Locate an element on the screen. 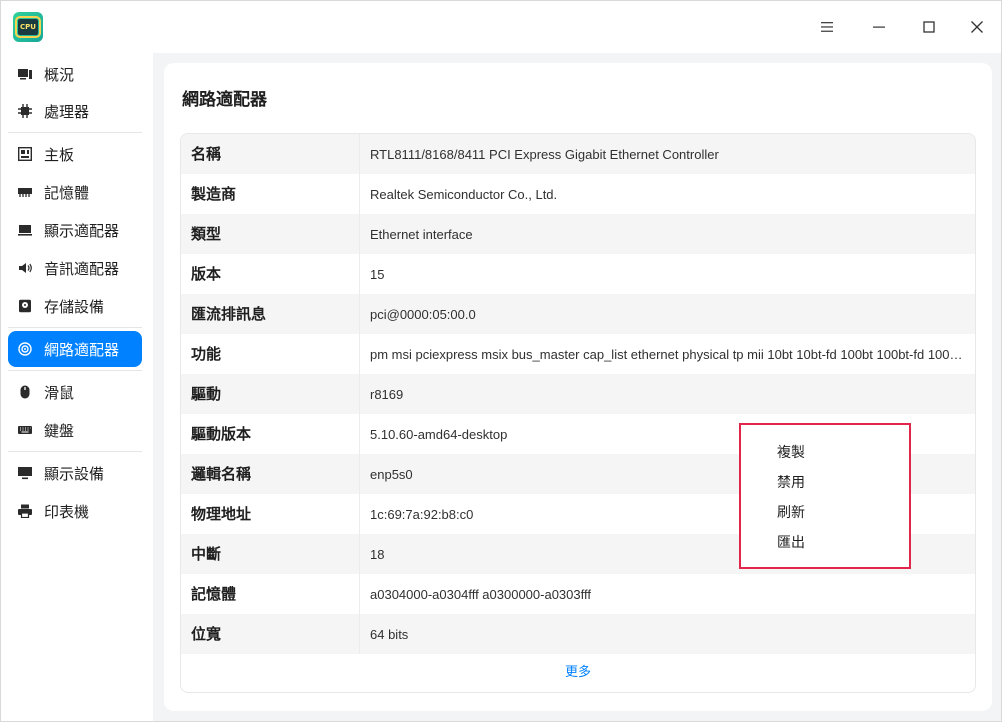  memory-icon is located at coordinates (25, 192).